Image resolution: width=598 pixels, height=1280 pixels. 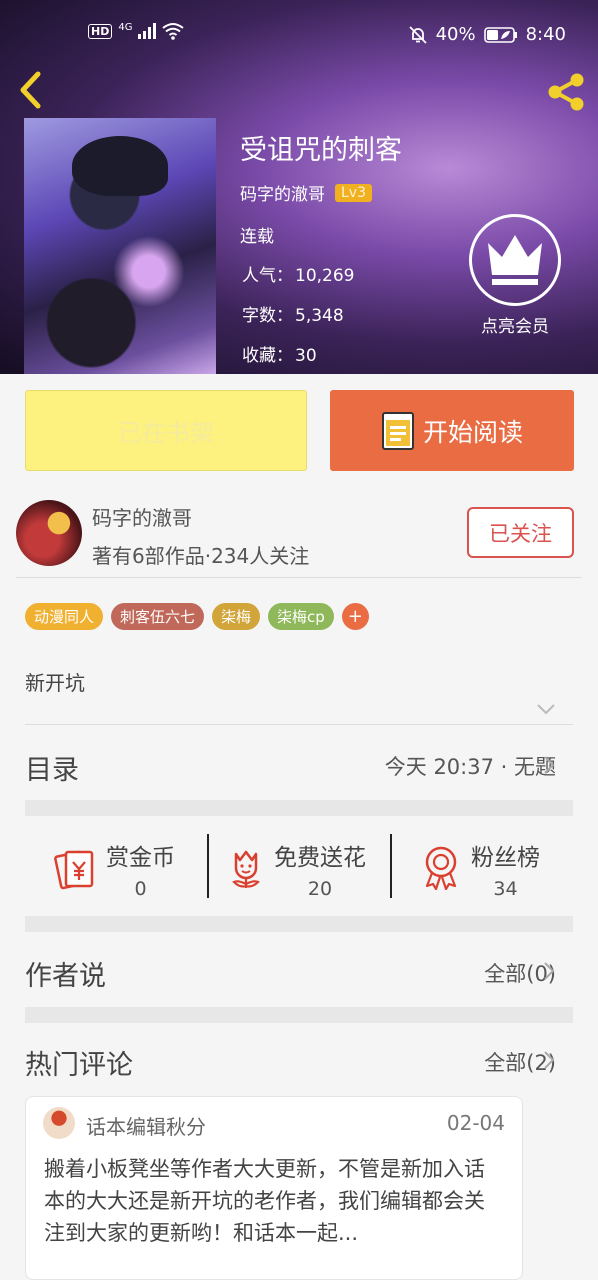 I want to click on battery-icon, so click(x=500, y=34).